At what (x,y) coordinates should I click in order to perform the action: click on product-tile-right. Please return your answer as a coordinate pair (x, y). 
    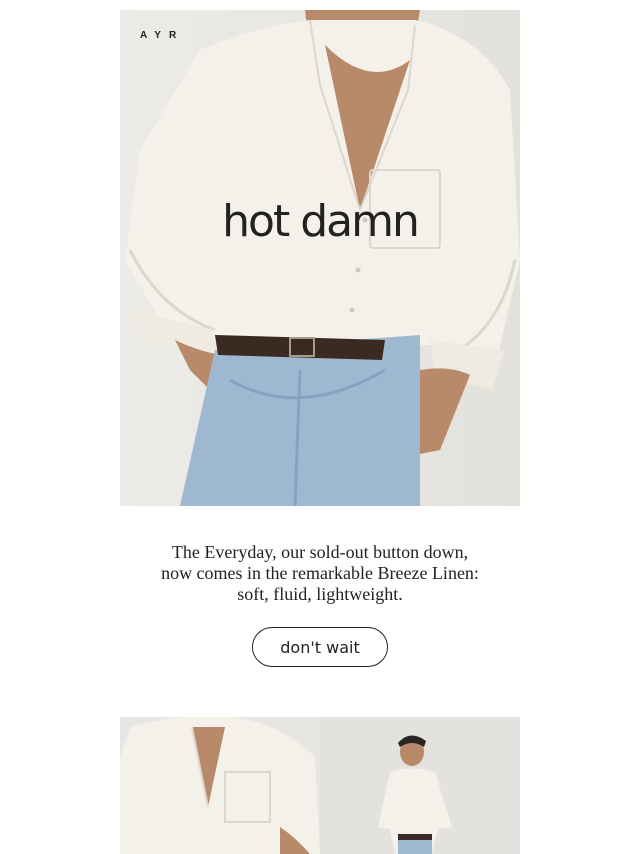
    Looking at the image, I should click on (420, 785).